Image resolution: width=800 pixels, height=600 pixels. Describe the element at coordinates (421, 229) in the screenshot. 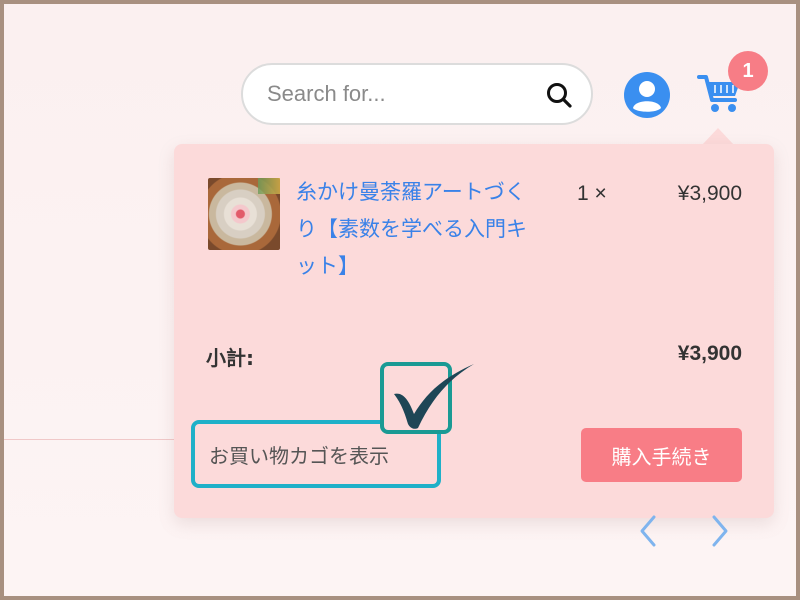

I see `product-name-link: 糸かけ曼荼羅アートづくり【素数を学べる入門キット】` at that location.